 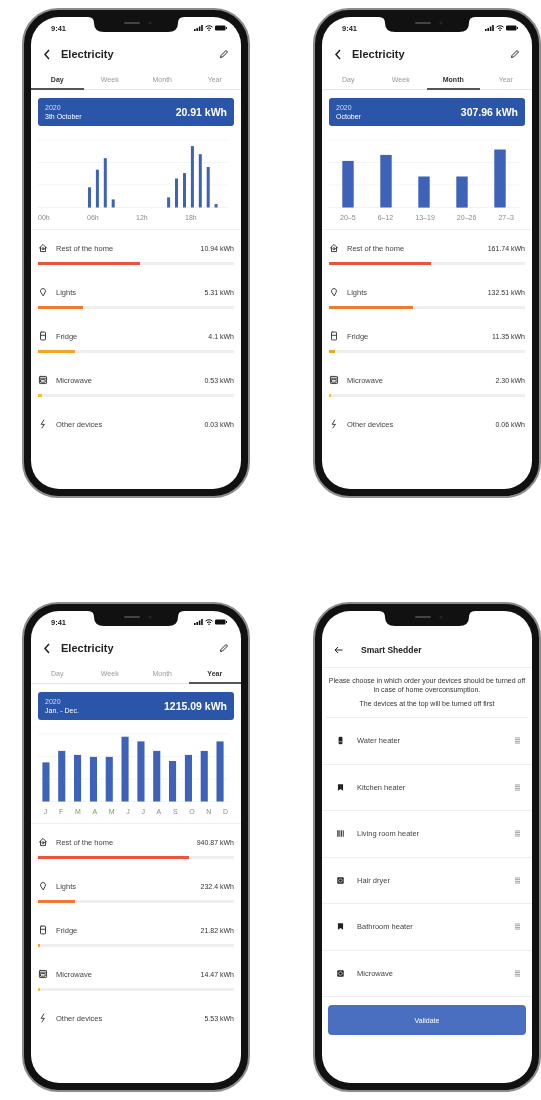 What do you see at coordinates (201, 112) in the screenshot?
I see `summary-total: 20.91 kWh` at bounding box center [201, 112].